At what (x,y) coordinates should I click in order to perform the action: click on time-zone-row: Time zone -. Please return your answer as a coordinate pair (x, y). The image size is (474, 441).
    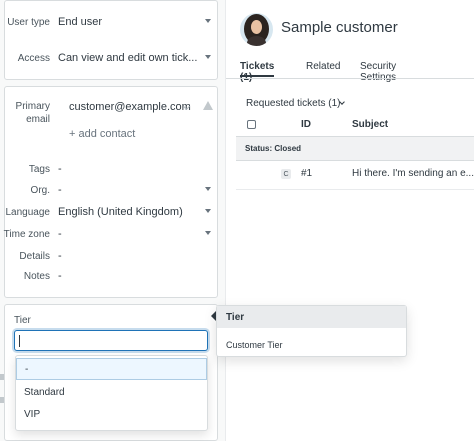
    Looking at the image, I should click on (112, 234).